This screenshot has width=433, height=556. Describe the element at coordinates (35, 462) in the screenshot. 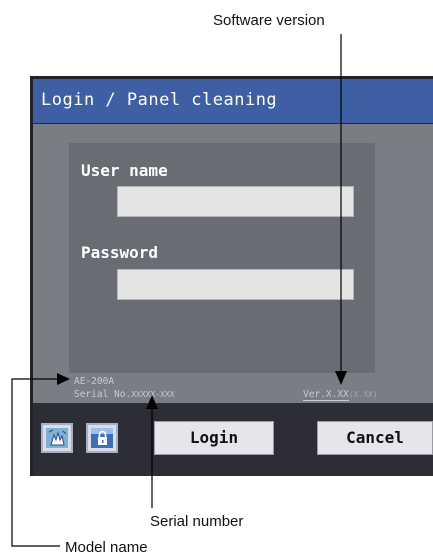

I see `model-name-leader` at that location.